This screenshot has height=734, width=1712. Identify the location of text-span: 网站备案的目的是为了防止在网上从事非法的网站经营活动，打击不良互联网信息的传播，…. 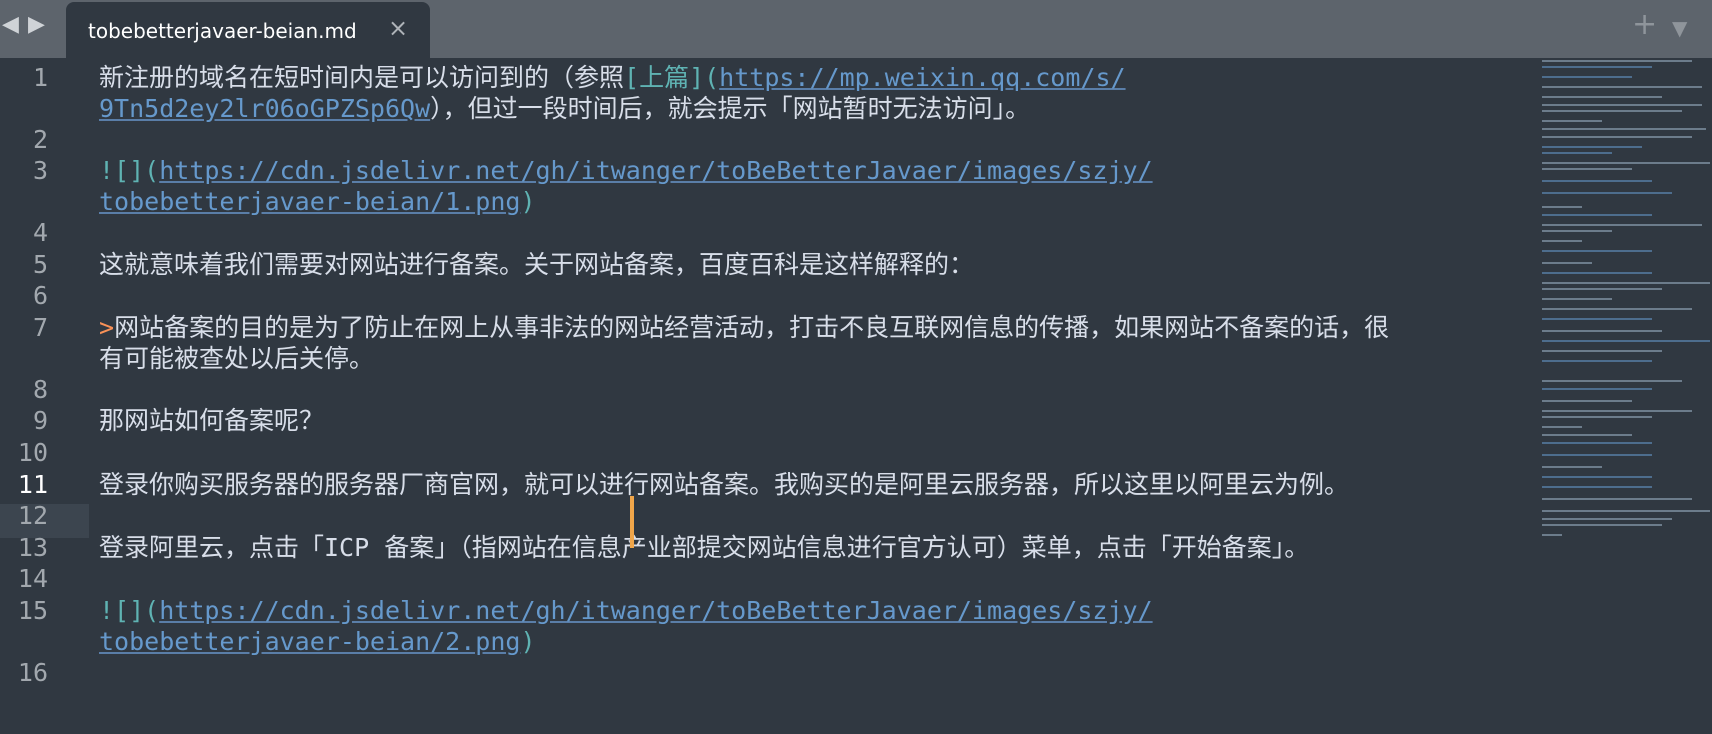
(752, 327).